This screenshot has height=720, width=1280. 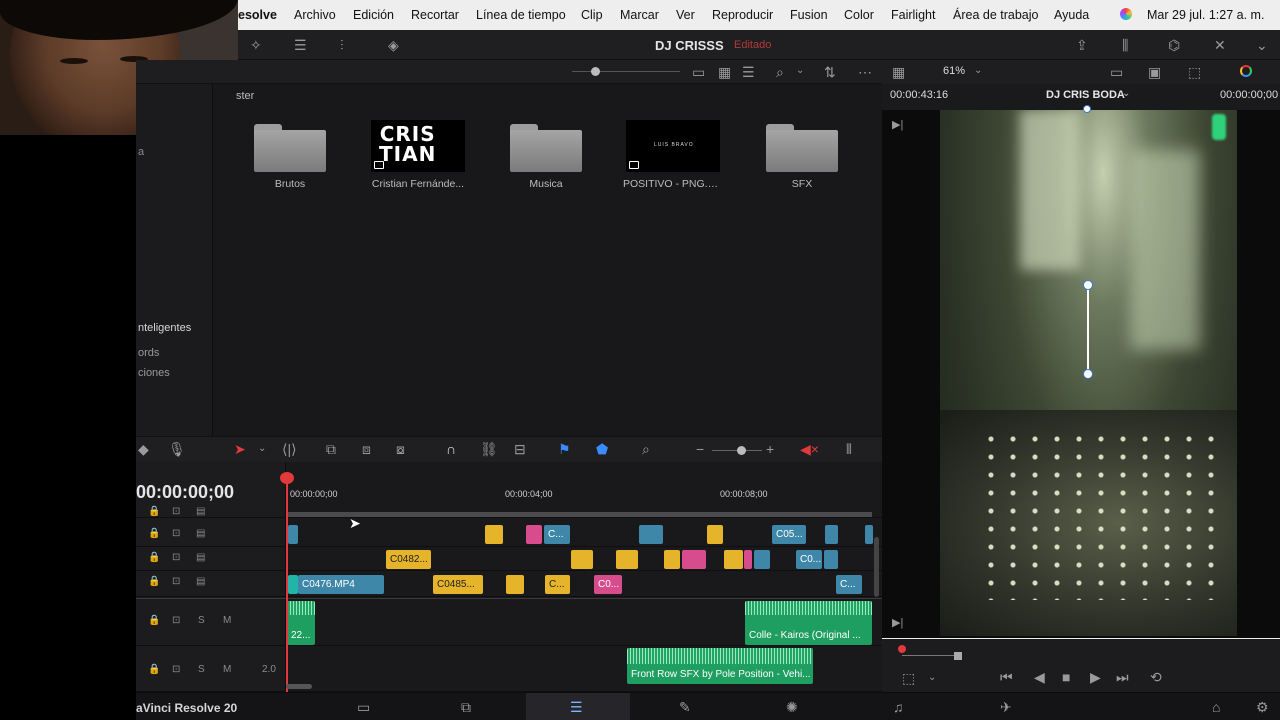 What do you see at coordinates (932, 655) in the screenshot?
I see `jog-slider` at bounding box center [932, 655].